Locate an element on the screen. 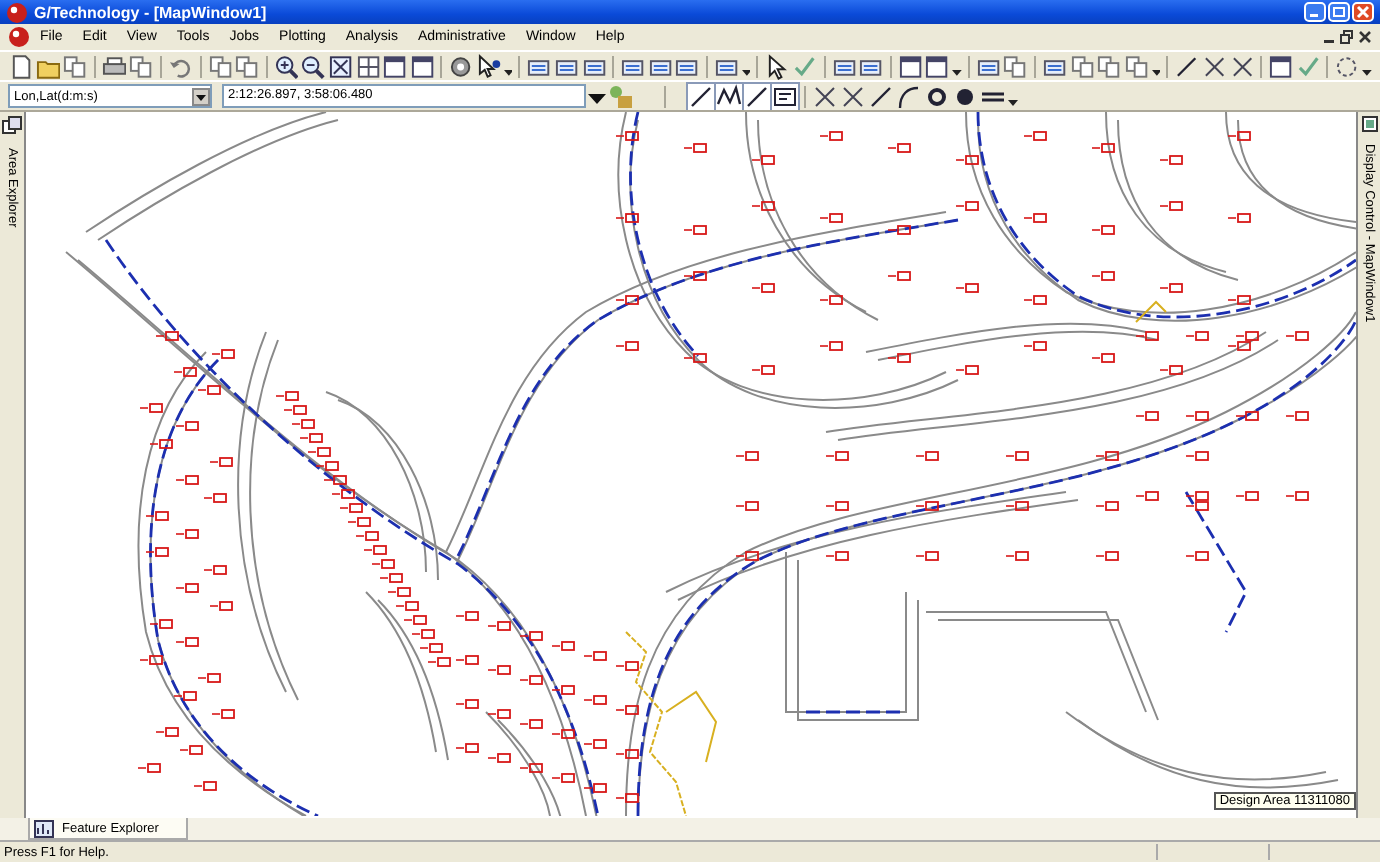 The height and width of the screenshot is (862, 1380). pointer-icon is located at coordinates (488, 66).